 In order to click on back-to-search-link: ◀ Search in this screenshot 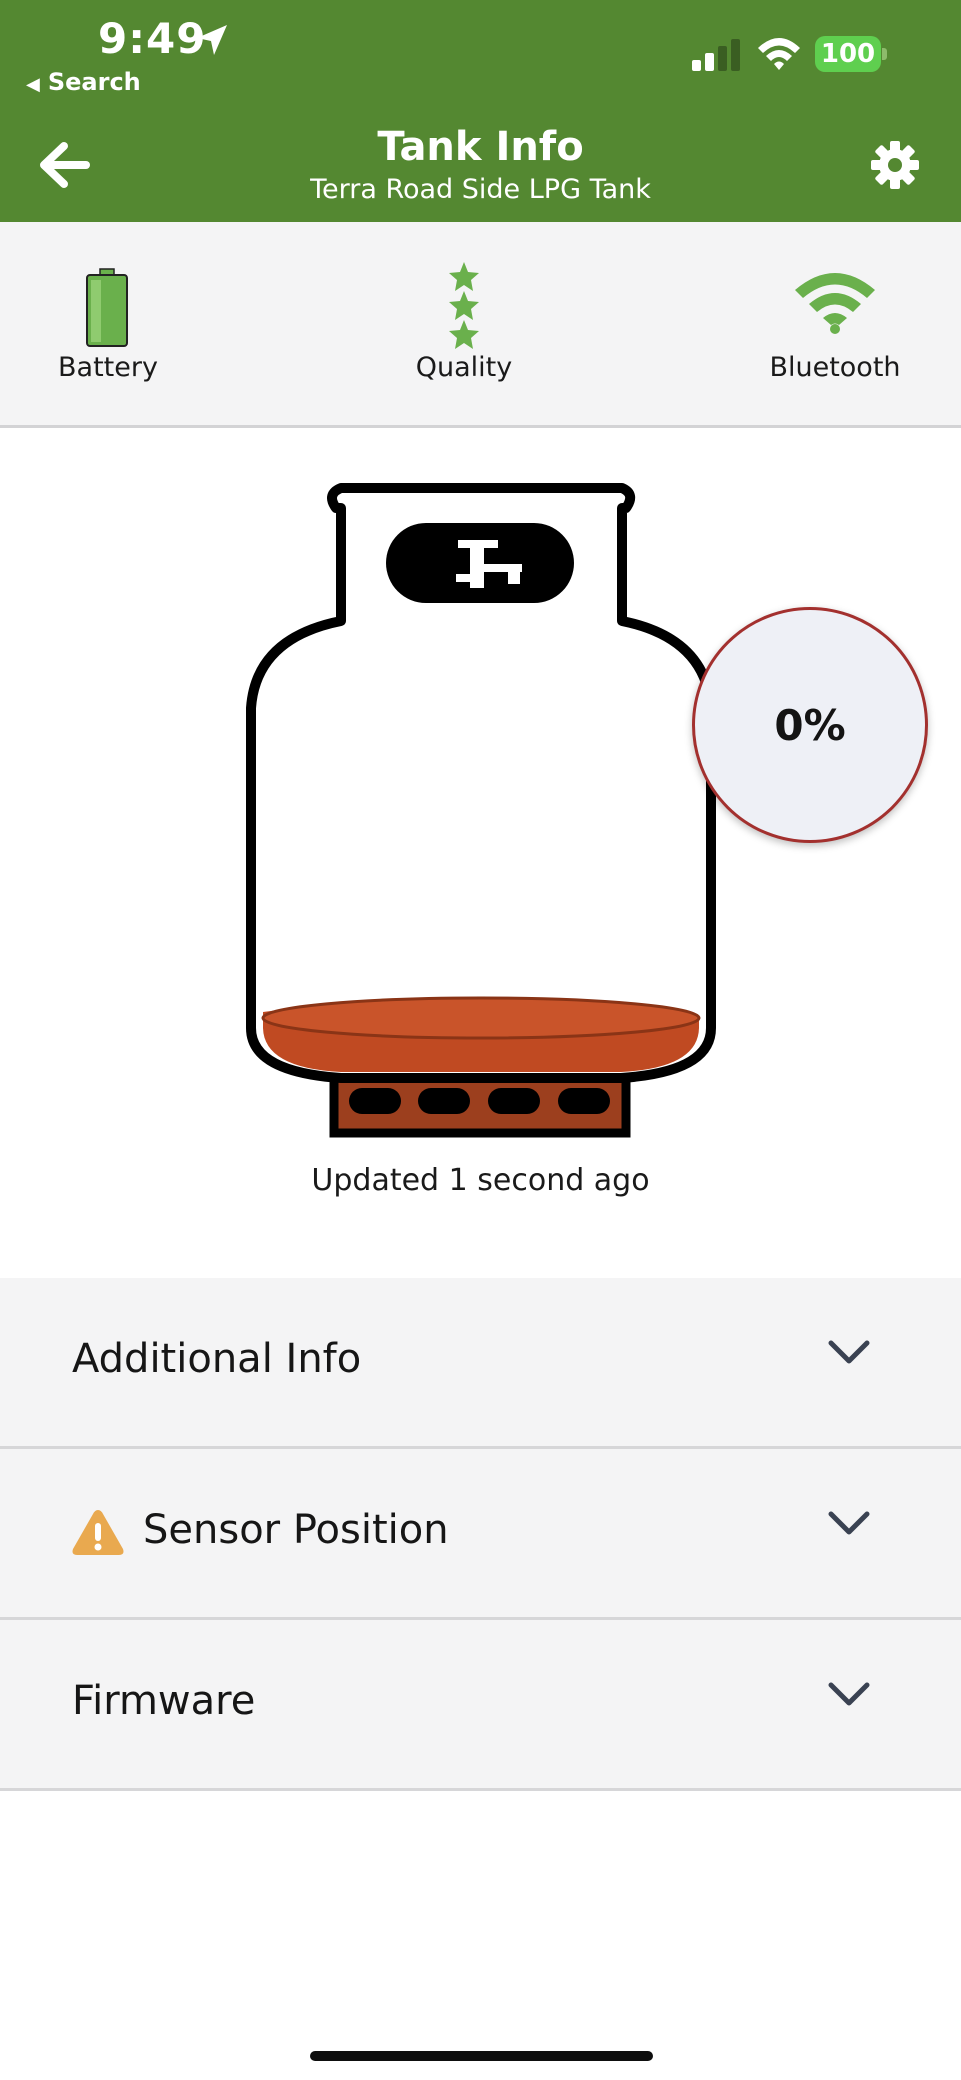, I will do `click(83, 82)`.